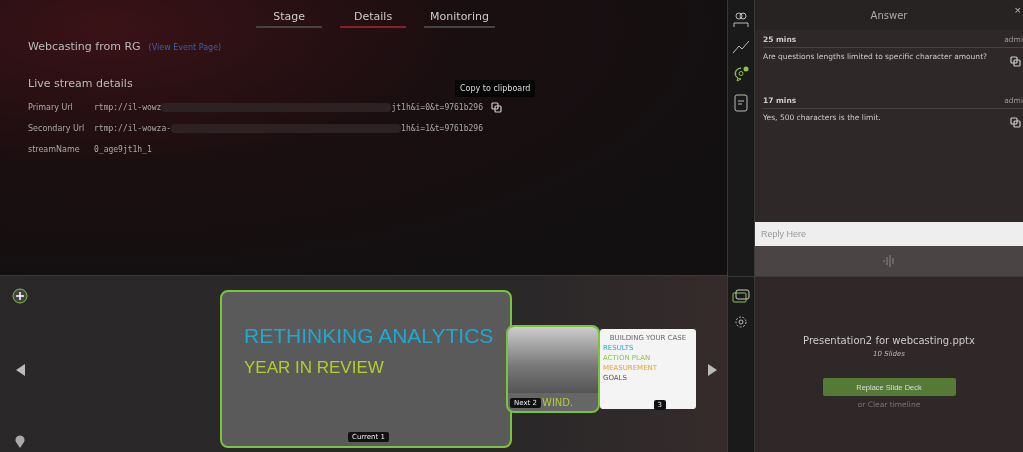 The width and height of the screenshot is (1023, 452). What do you see at coordinates (741, 47) in the screenshot?
I see `line-chart-icon` at bounding box center [741, 47].